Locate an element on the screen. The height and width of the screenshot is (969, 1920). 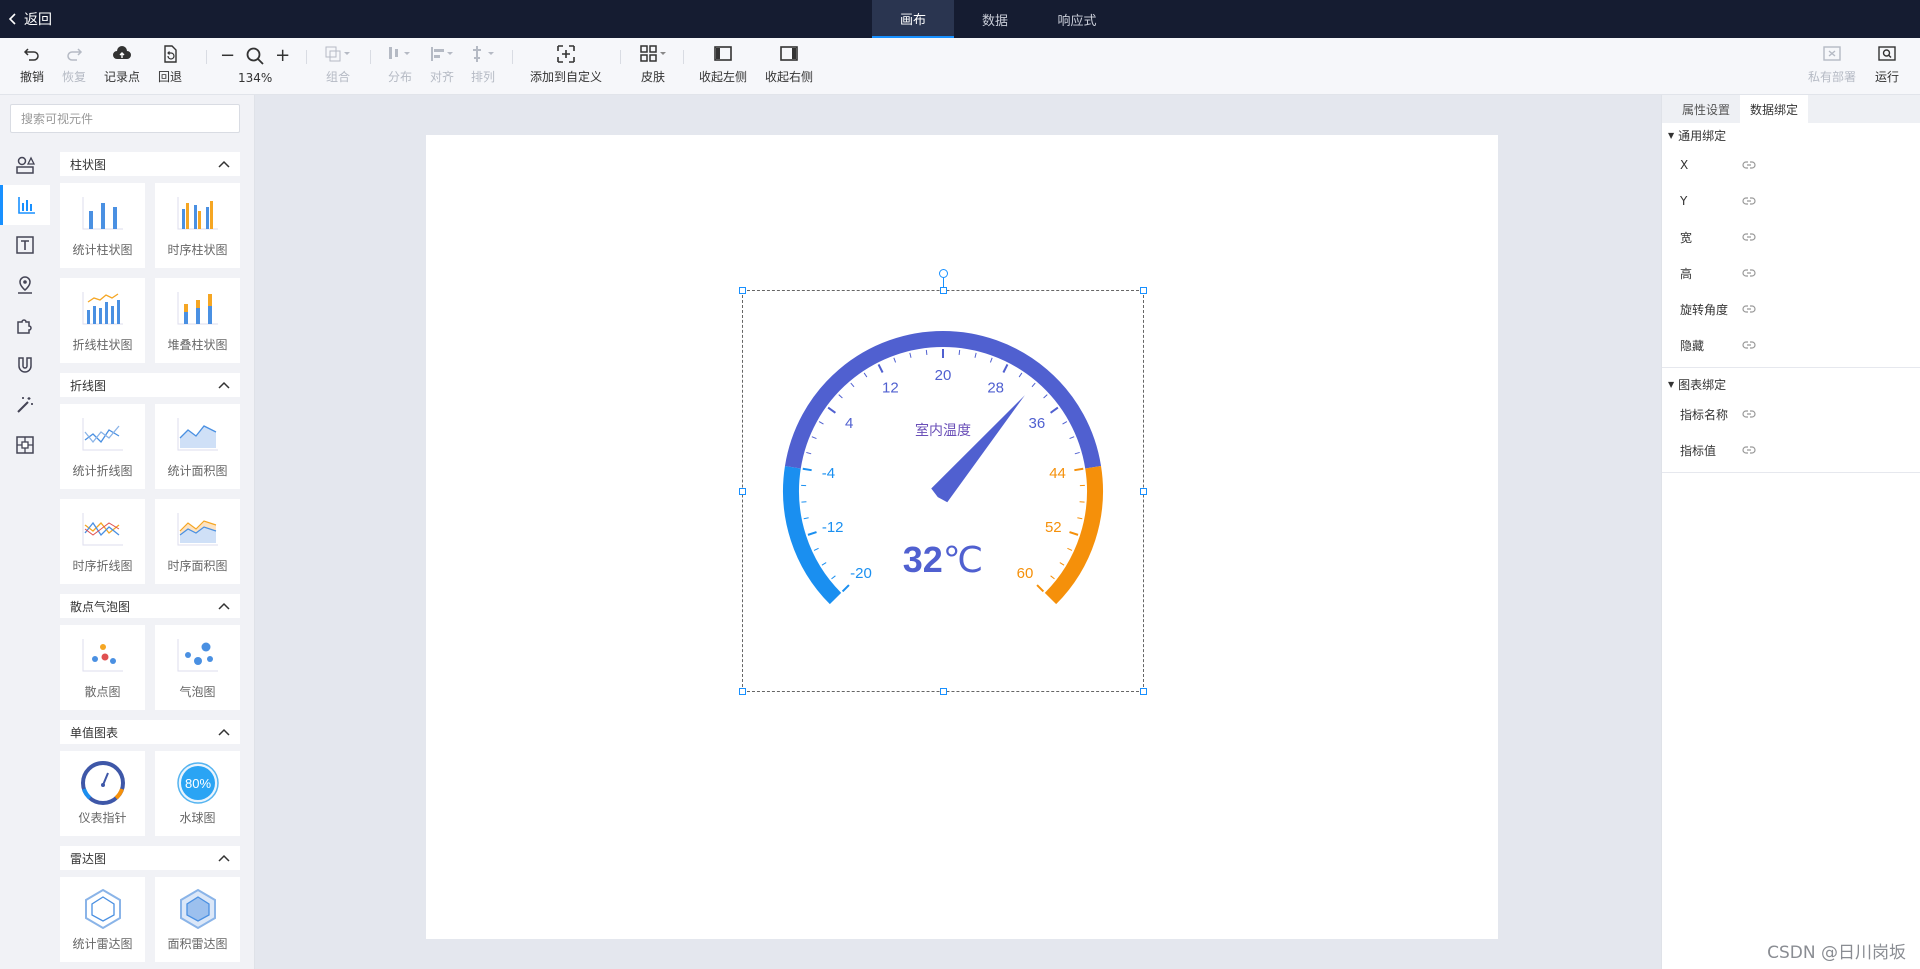
gauge-widget: -20 -12 -4 4 12 20 28 36 44 52 60 室内温度 32℃ is located at coordinates (943, 482).